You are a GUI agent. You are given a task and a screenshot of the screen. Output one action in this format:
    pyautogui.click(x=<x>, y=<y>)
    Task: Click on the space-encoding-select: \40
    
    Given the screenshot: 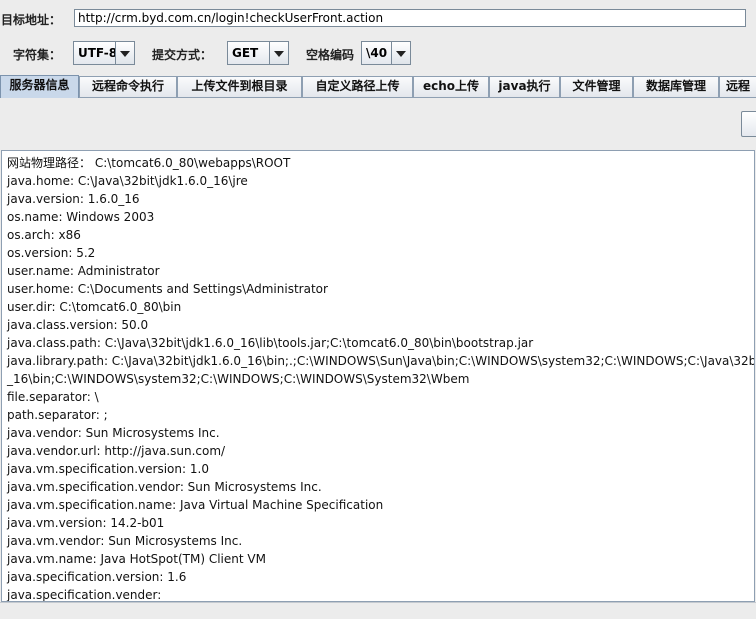 What is the action you would take?
    pyautogui.click(x=386, y=53)
    